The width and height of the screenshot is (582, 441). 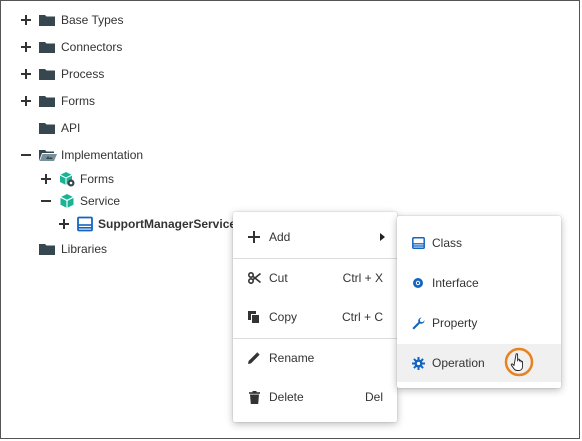 I want to click on menu-item-label: Interface, so click(x=455, y=283).